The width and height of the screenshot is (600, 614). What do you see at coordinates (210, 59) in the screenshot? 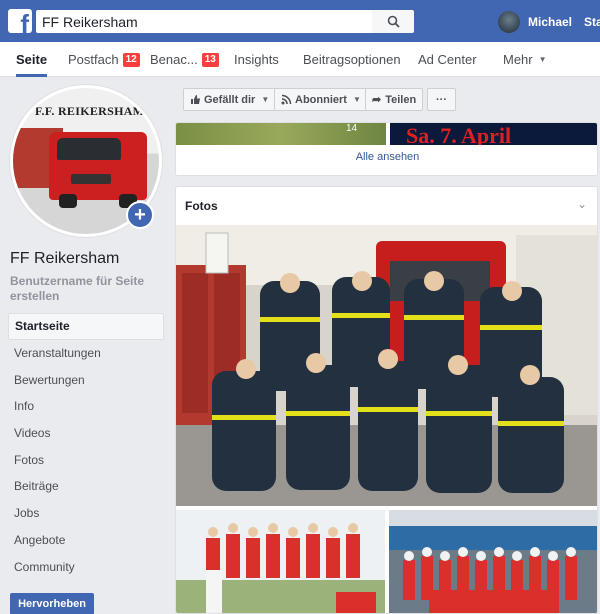
I see `notification-badge: 13` at bounding box center [210, 59].